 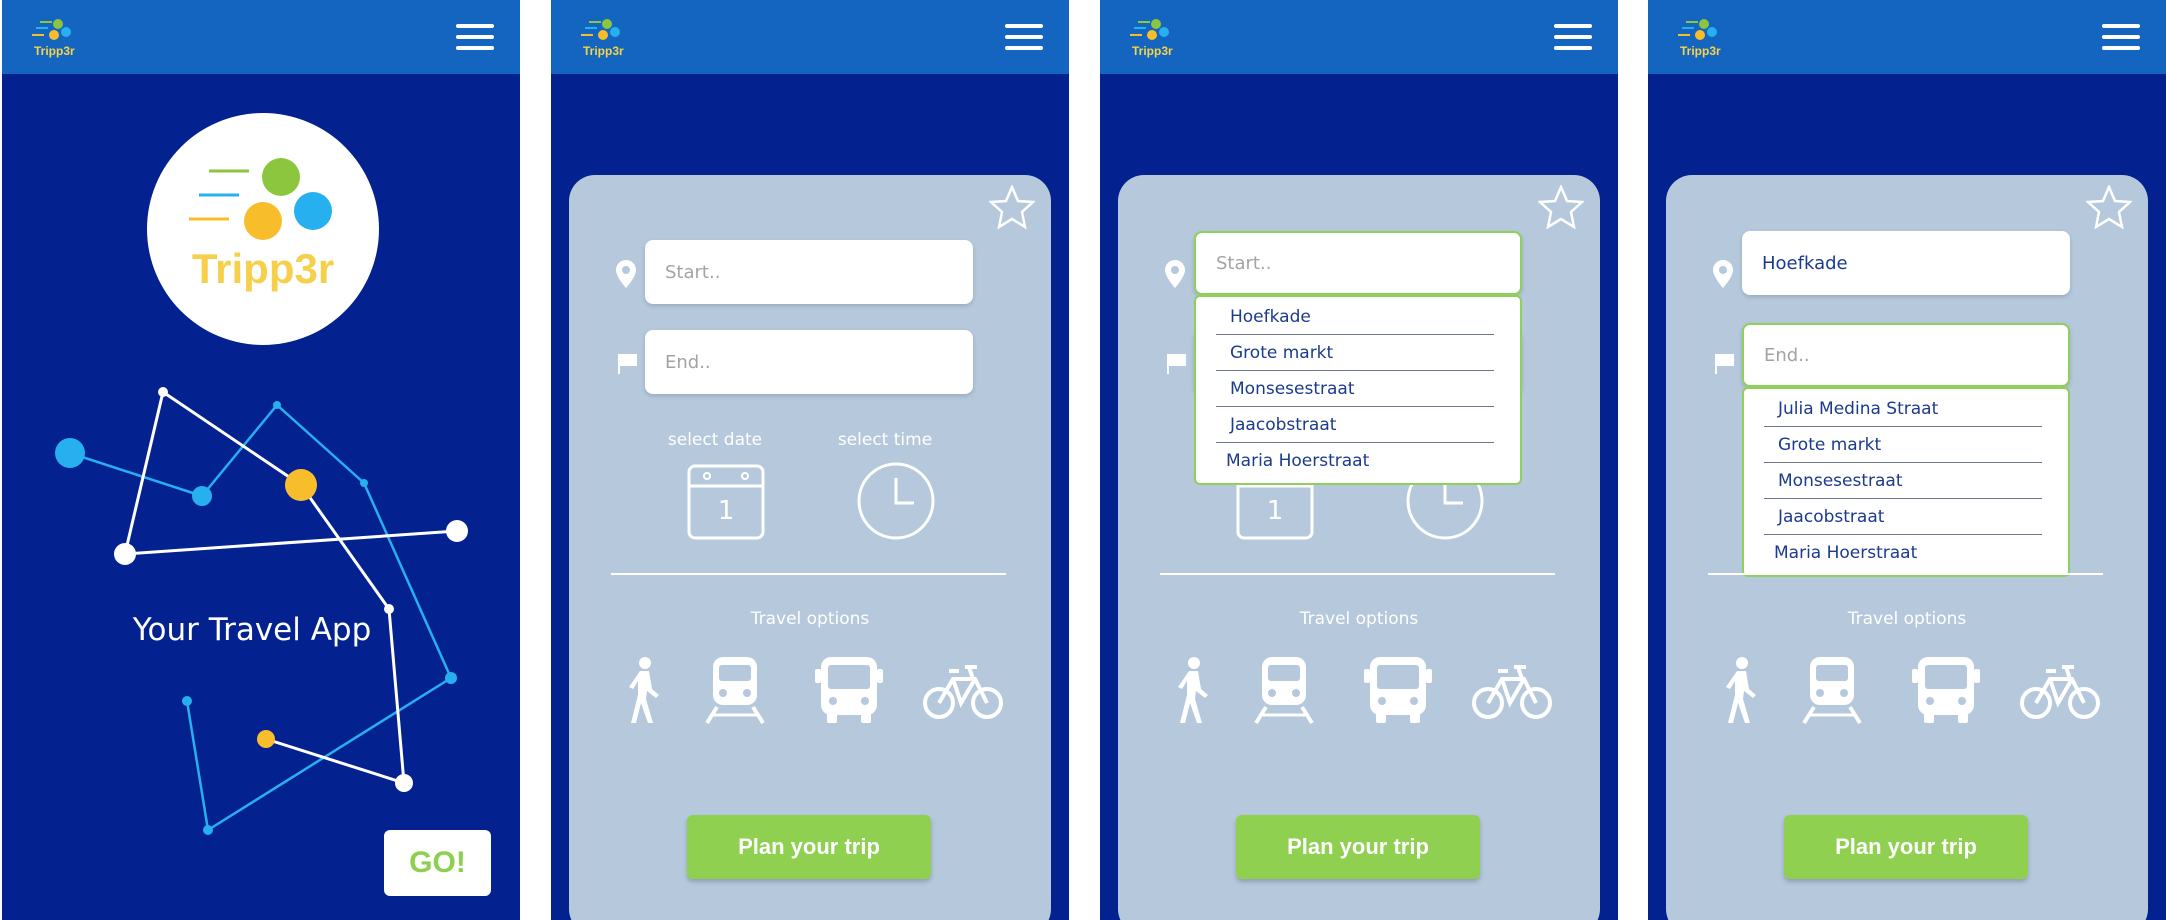 I want to click on suggestion-item: Julia Medina Straat, so click(x=1903, y=409).